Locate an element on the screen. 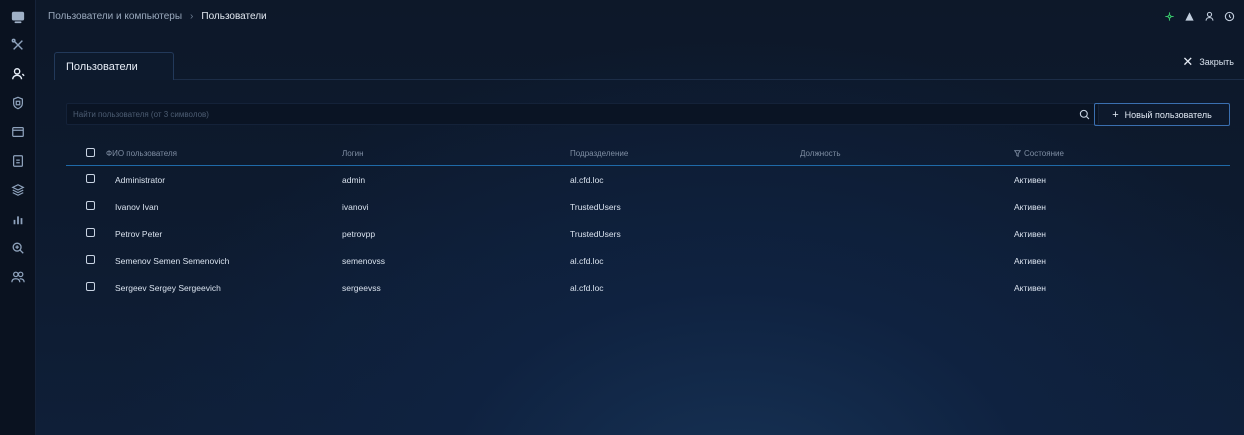 The height and width of the screenshot is (435, 1244). filter-icon is located at coordinates (1017, 153).